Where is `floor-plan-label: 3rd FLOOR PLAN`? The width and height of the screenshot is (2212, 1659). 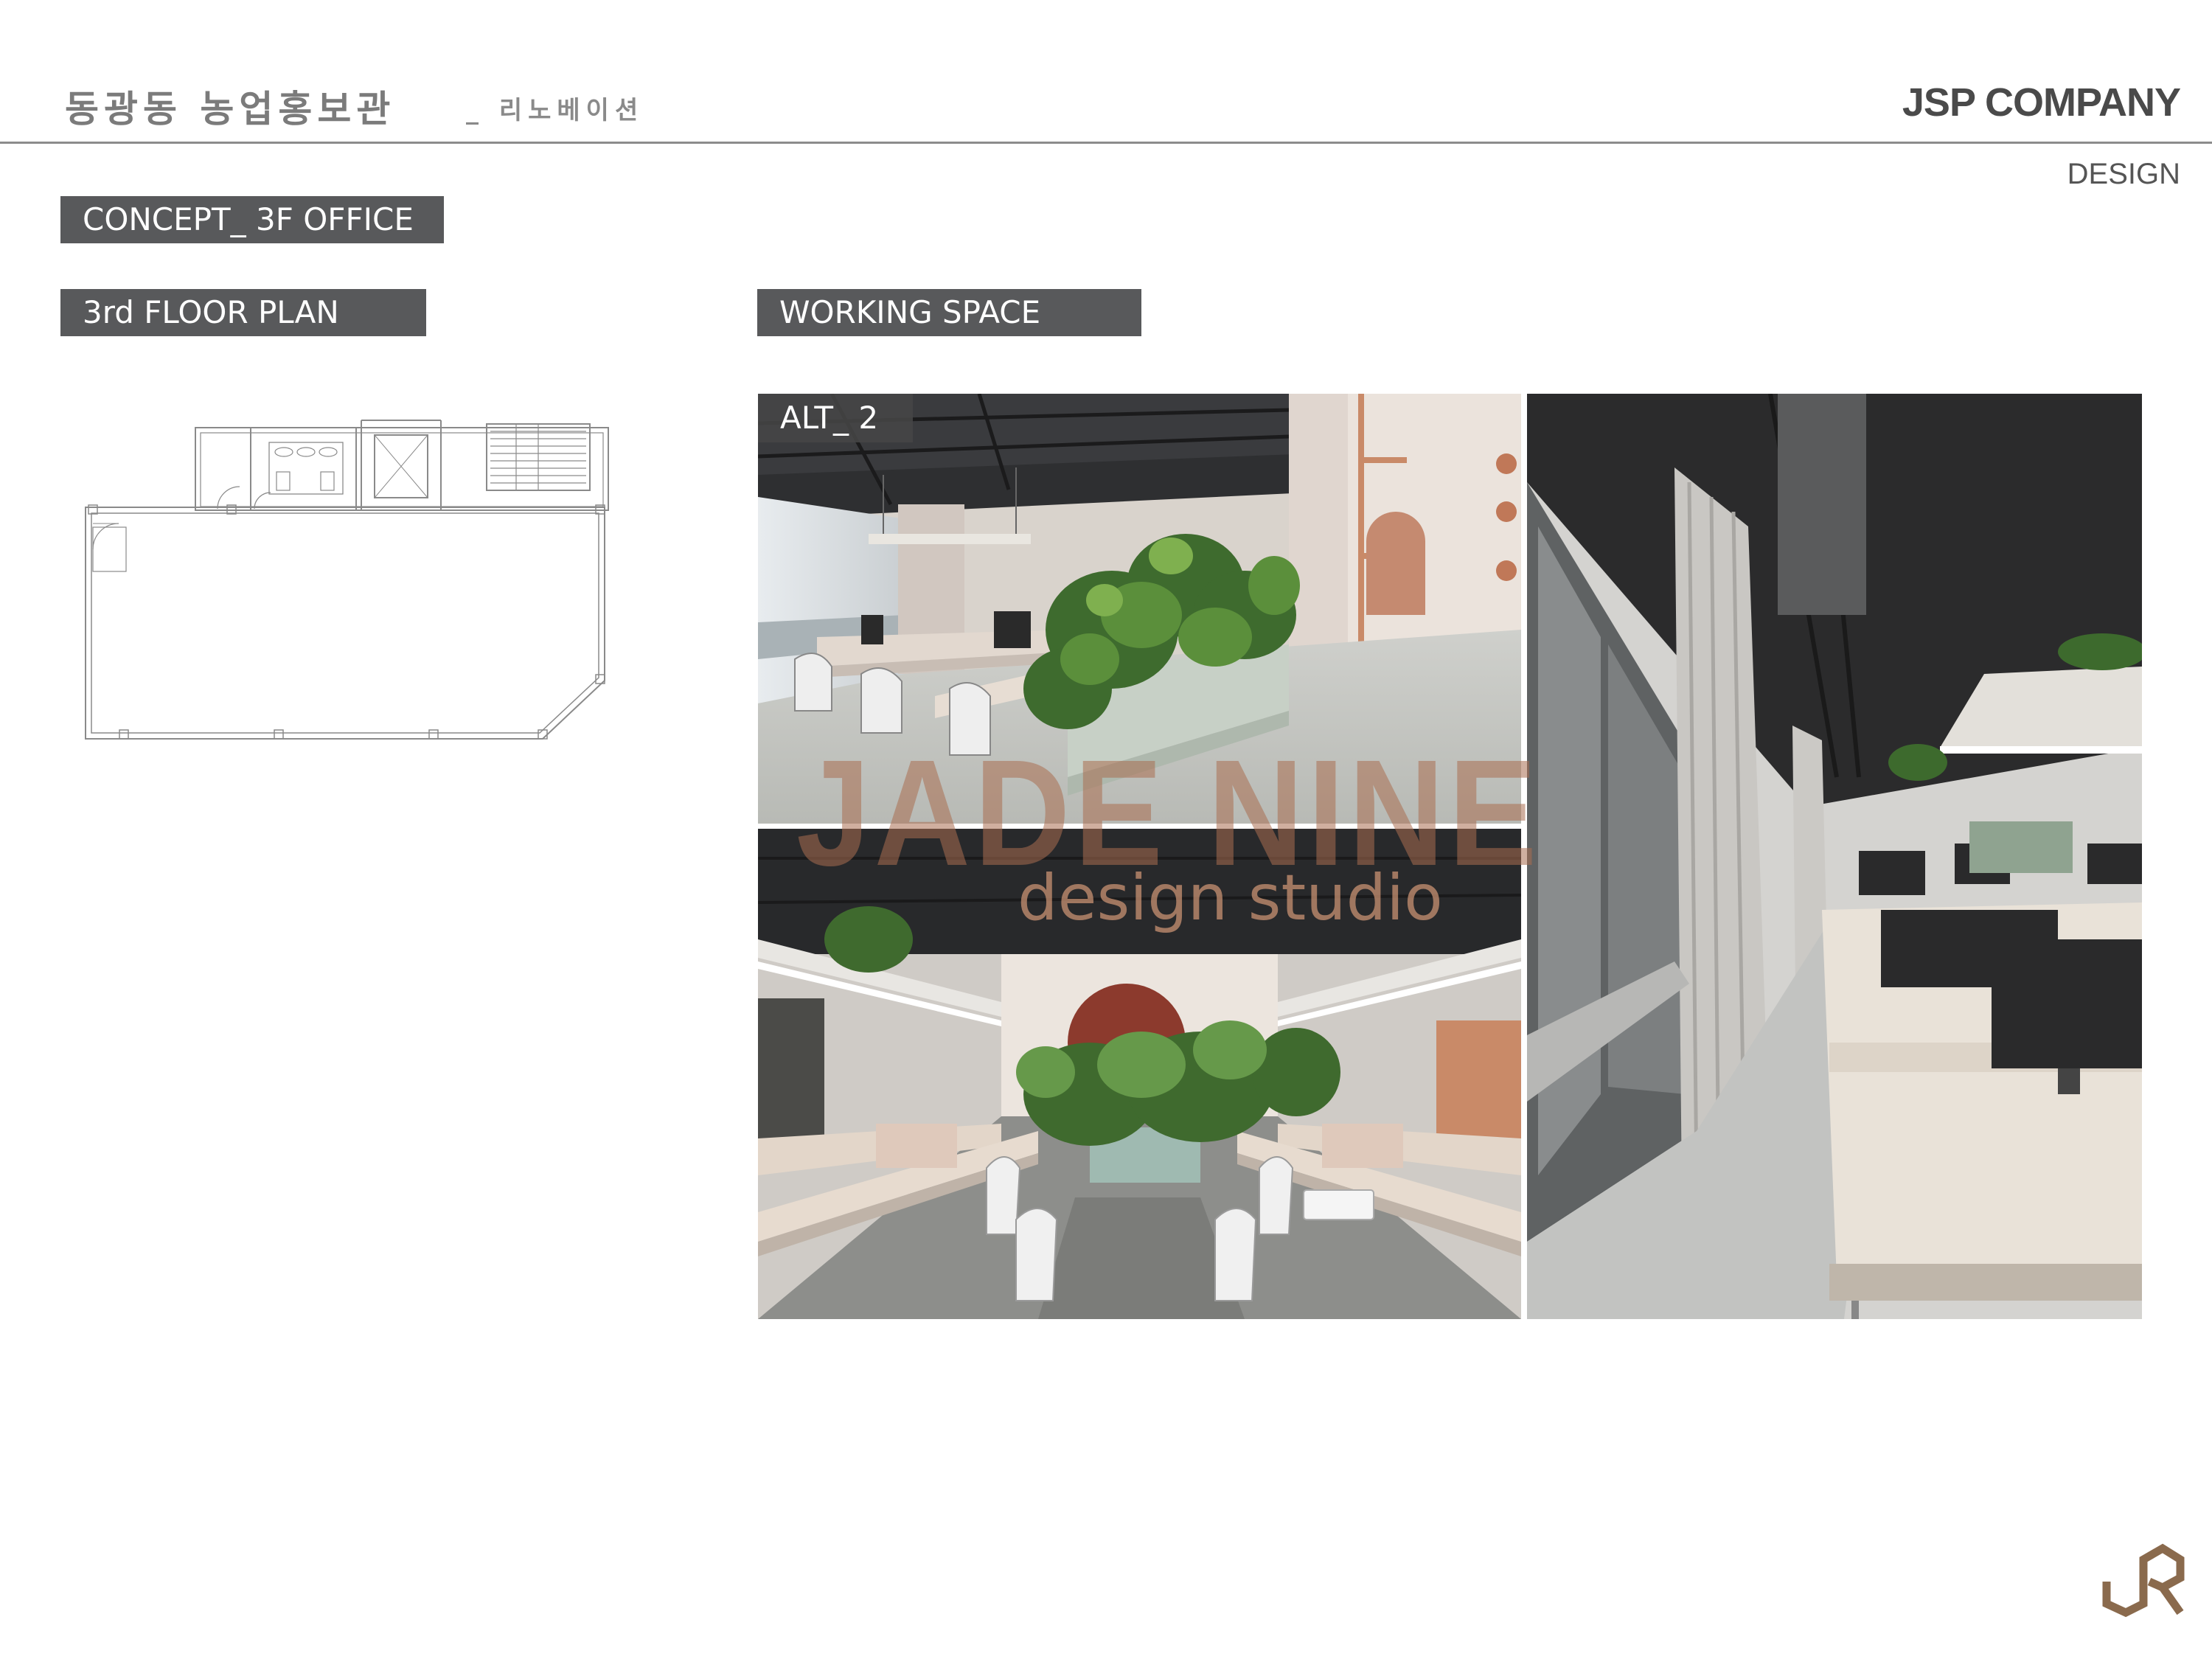
floor-plan-label: 3rd FLOOR PLAN is located at coordinates (243, 312).